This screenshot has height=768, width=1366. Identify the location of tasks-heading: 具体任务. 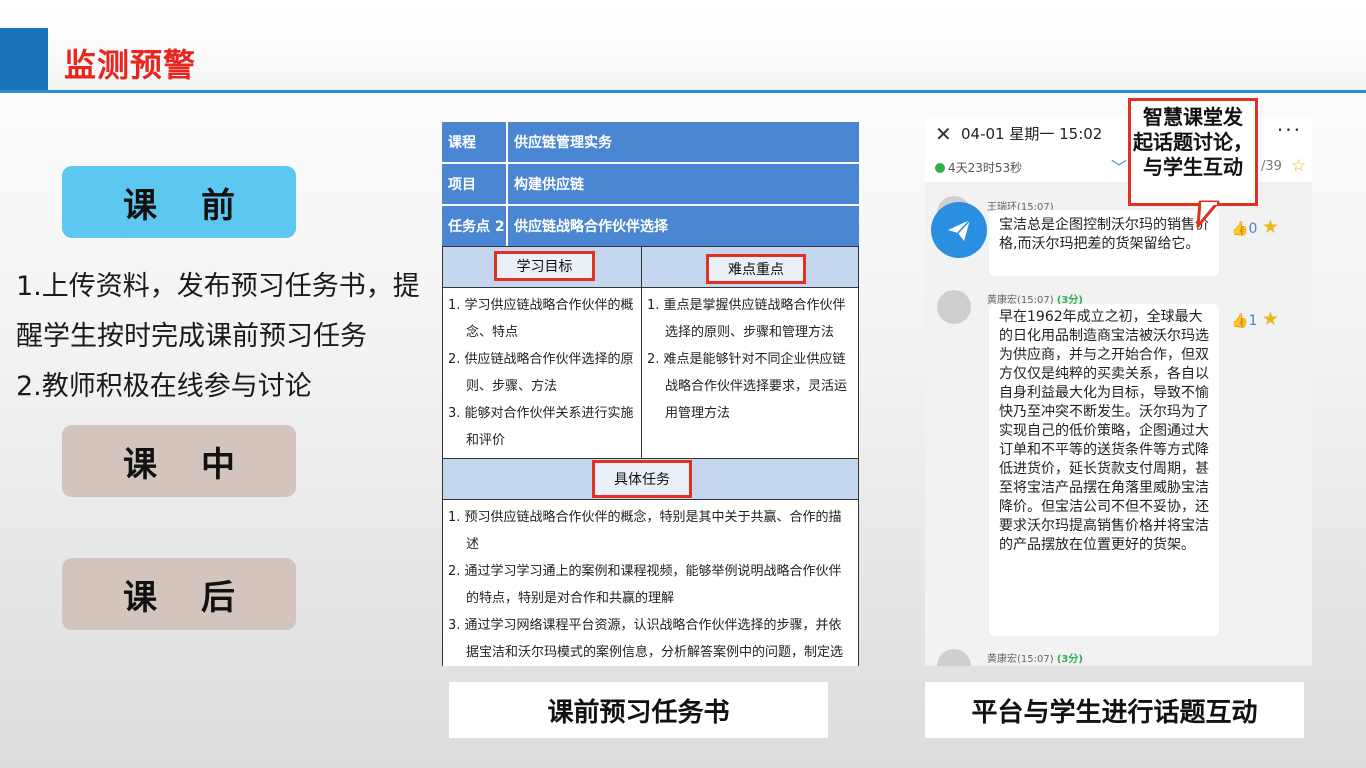
(642, 479).